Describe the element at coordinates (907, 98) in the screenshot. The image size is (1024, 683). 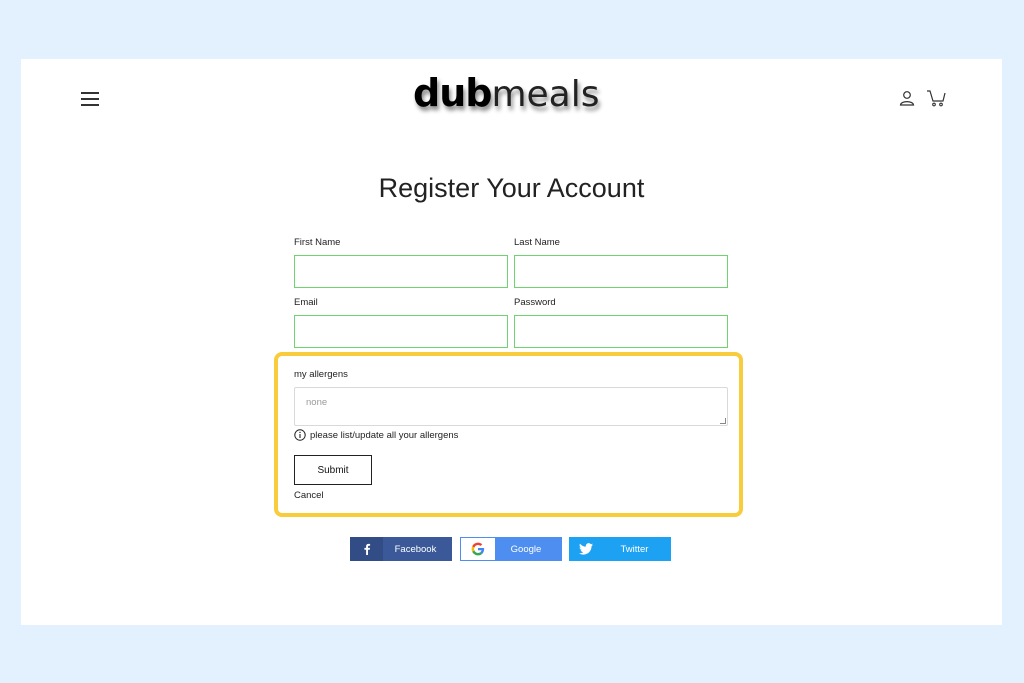
I see `account-icon` at that location.